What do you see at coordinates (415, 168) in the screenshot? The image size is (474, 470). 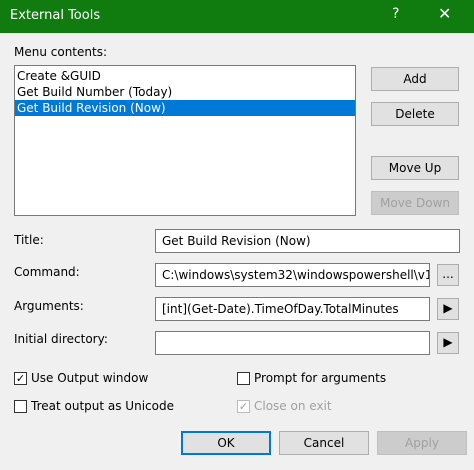 I see `move-up-button: Move Up` at bounding box center [415, 168].